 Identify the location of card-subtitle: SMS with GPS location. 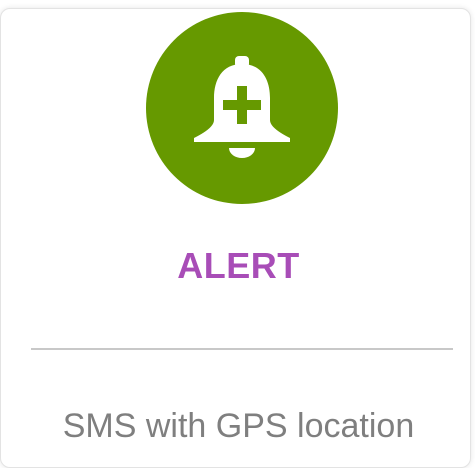
(238, 426).